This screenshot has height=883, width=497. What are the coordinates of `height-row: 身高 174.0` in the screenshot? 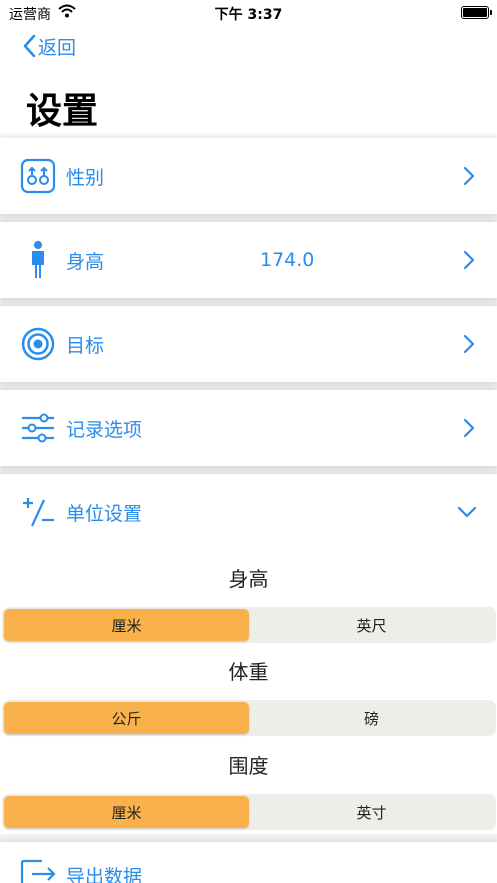 It's located at (248, 260).